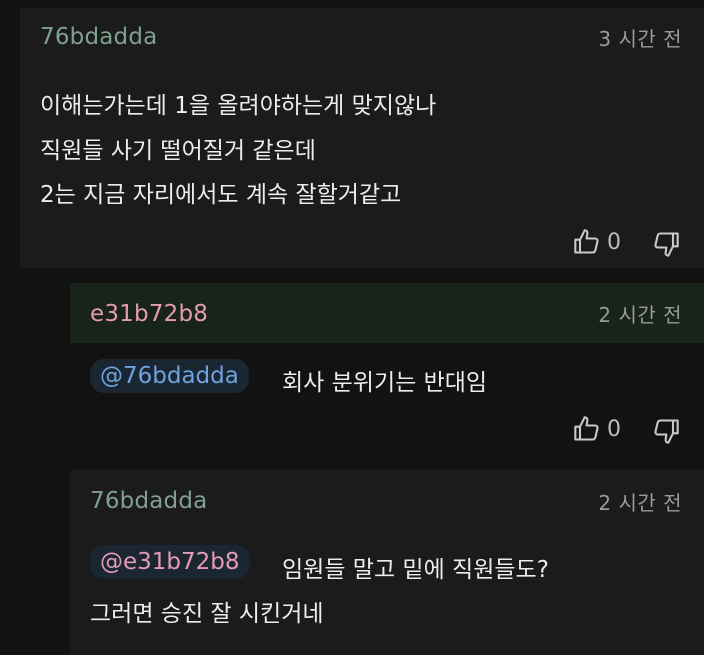 This screenshot has height=655, width=704. I want to click on reply-1-header: e31b72b8 2 시간 전, so click(387, 313).